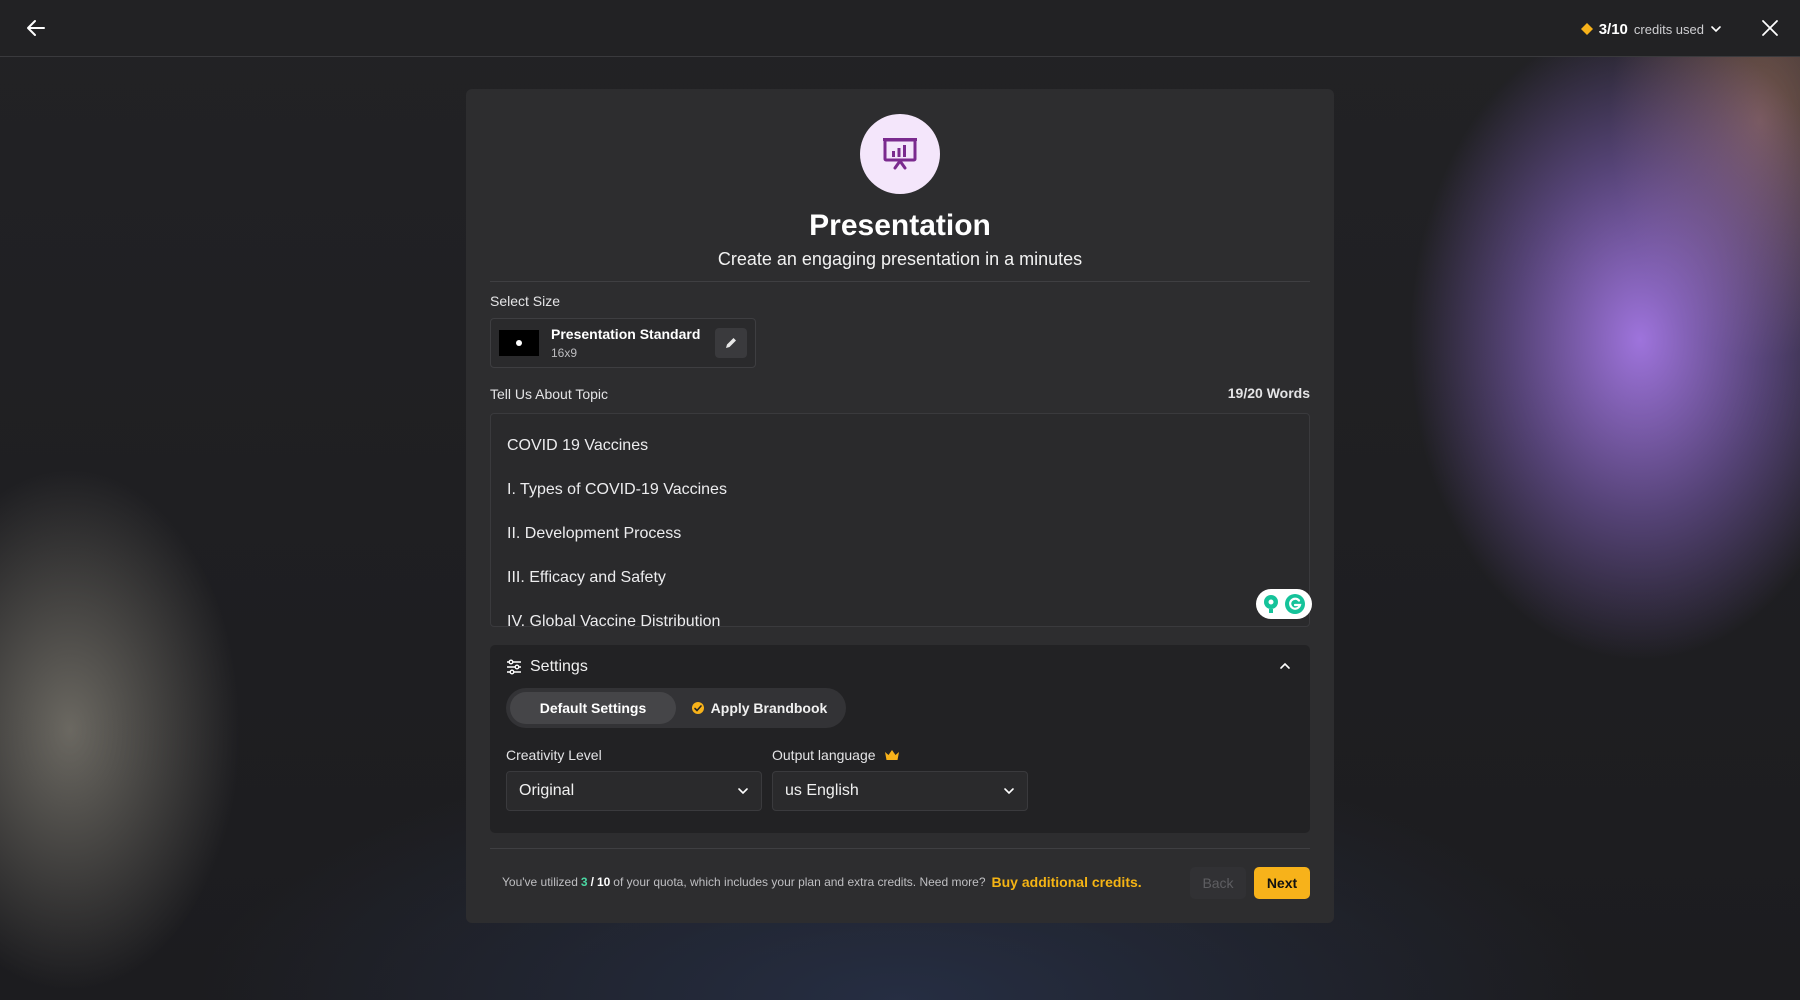 This screenshot has width=1800, height=1000. What do you see at coordinates (900, 154) in the screenshot?
I see `presentation-icon` at bounding box center [900, 154].